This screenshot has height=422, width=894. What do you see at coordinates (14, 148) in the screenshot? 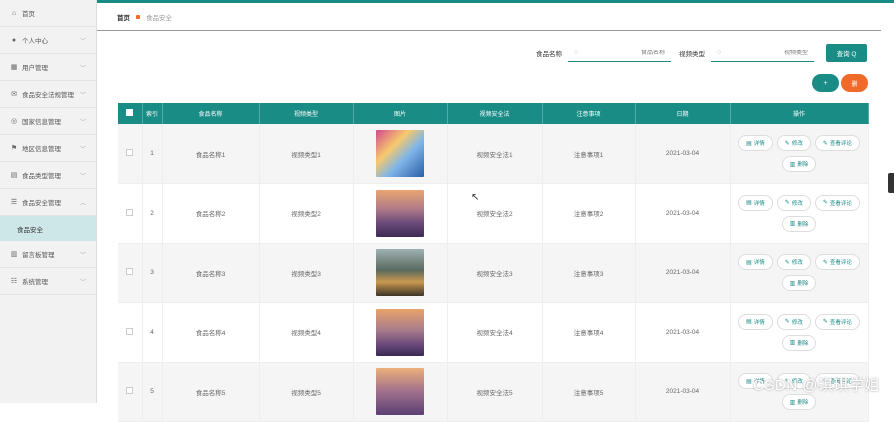
I see `flag-icon: ⚑` at bounding box center [14, 148].